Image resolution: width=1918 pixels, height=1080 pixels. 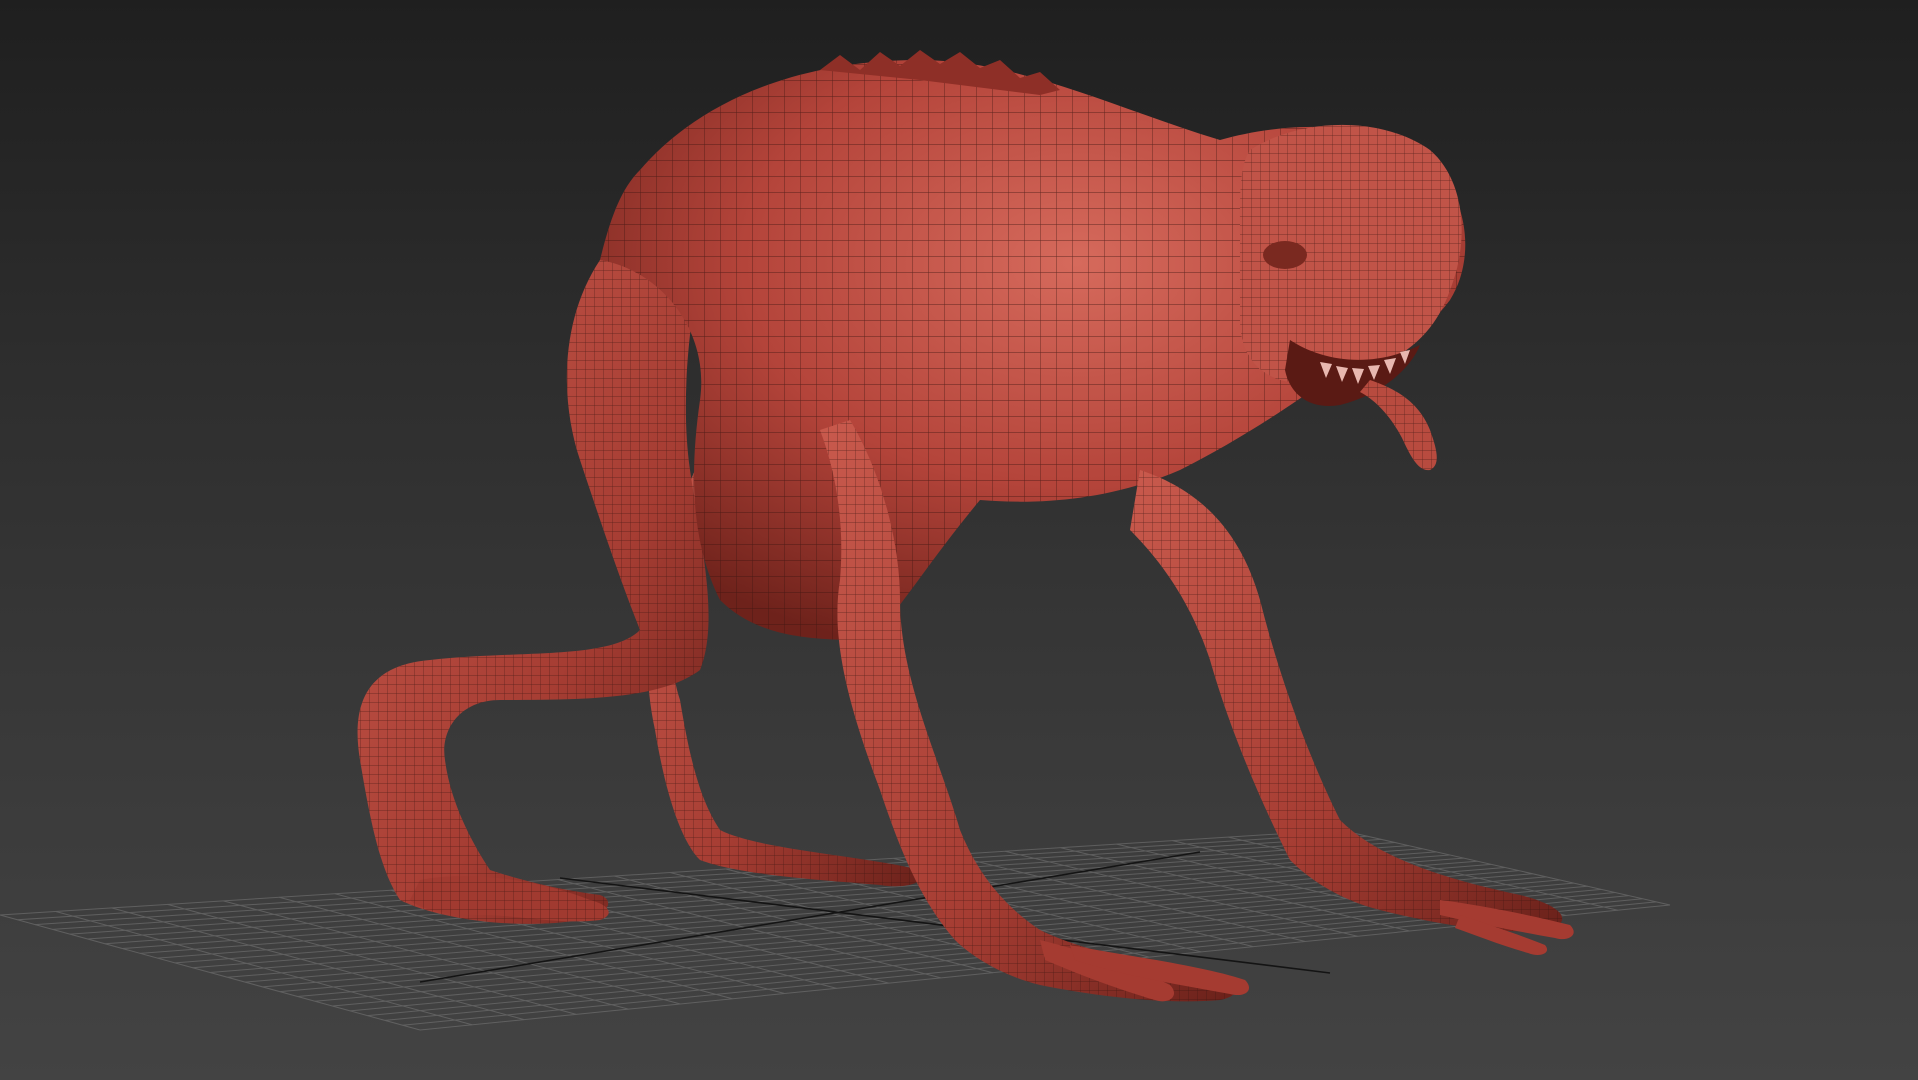 What do you see at coordinates (1285, 255) in the screenshot?
I see `eye-socket` at bounding box center [1285, 255].